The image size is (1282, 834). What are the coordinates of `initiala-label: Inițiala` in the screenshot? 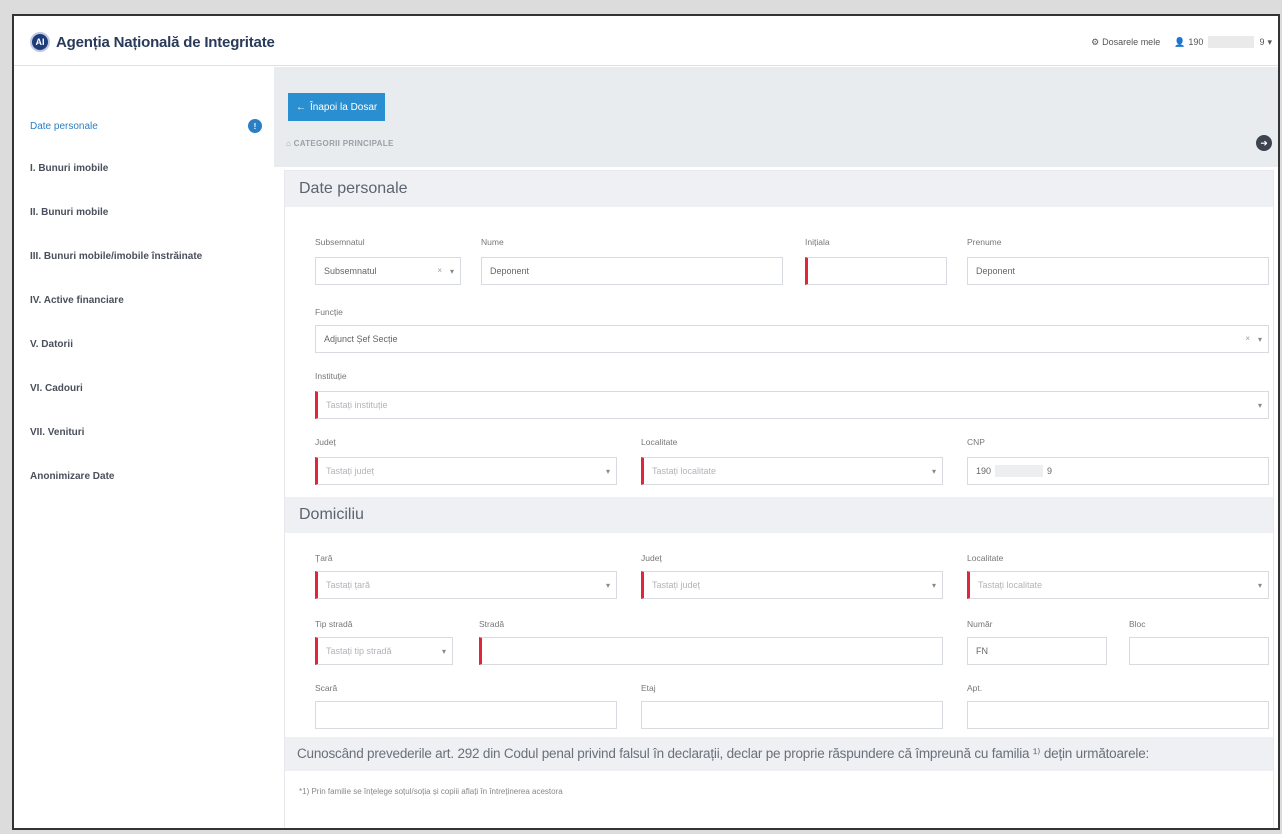 It's located at (817, 242).